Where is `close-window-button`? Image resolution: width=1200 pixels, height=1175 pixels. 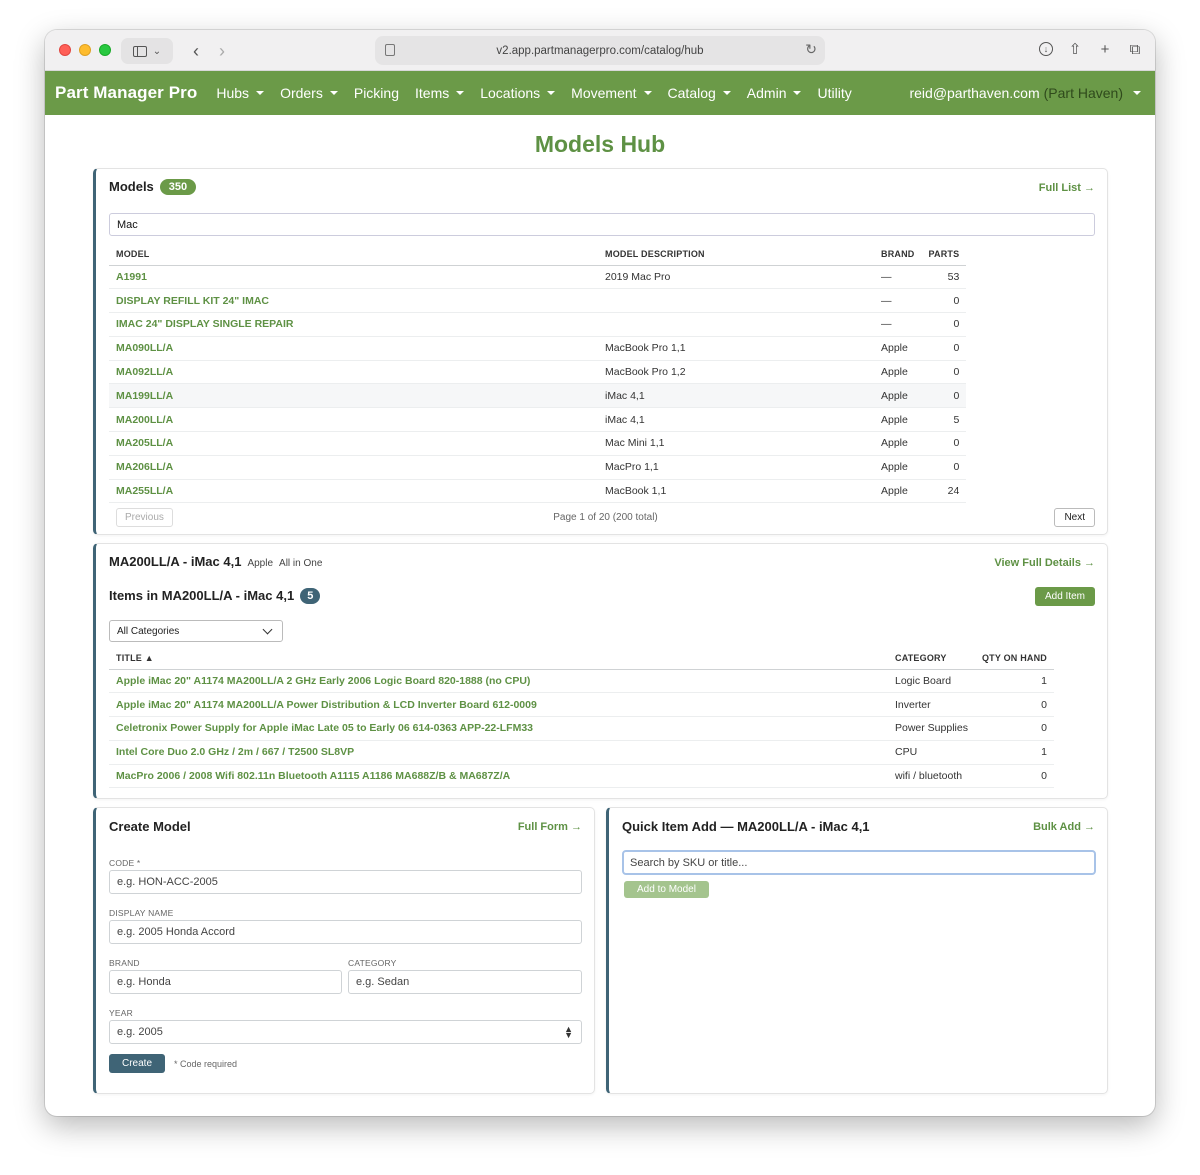 close-window-button is located at coordinates (65, 50).